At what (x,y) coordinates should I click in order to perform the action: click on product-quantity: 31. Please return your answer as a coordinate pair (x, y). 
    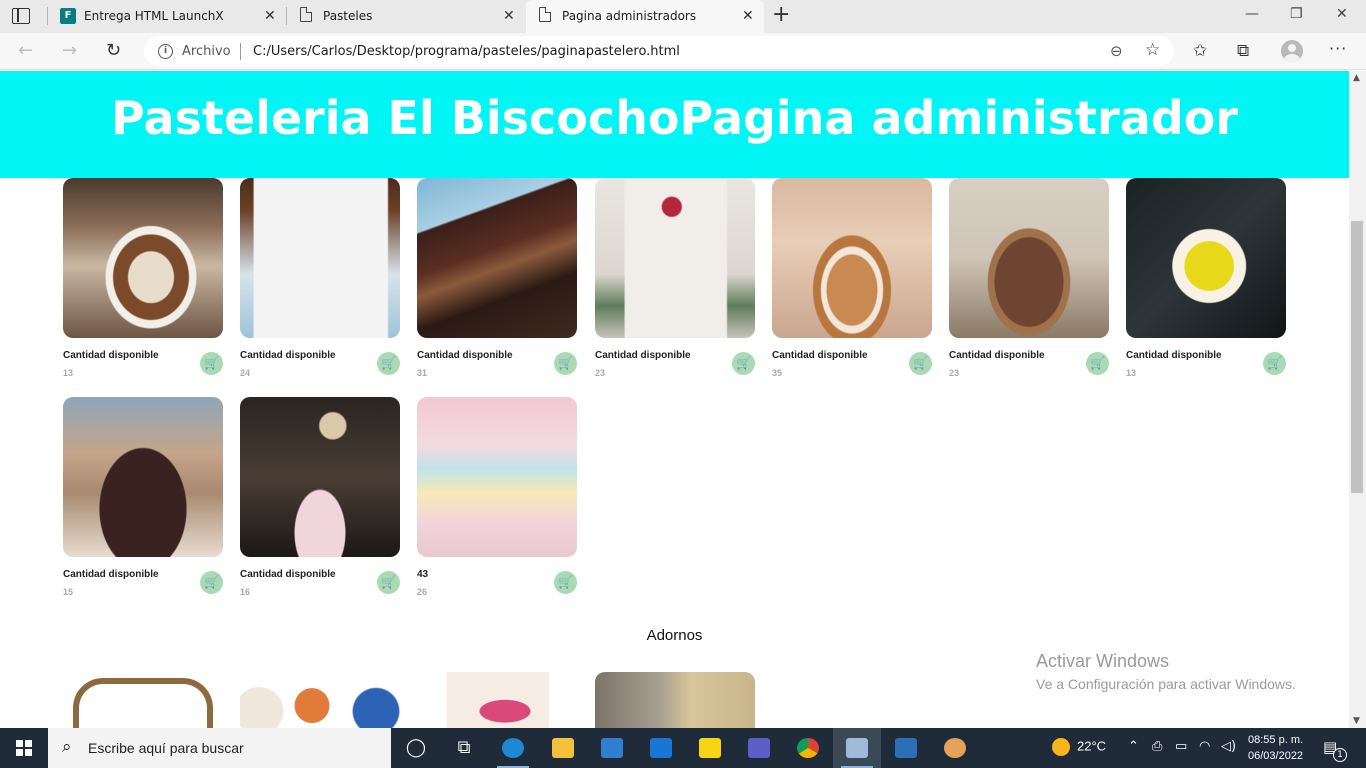
    Looking at the image, I should click on (422, 373).